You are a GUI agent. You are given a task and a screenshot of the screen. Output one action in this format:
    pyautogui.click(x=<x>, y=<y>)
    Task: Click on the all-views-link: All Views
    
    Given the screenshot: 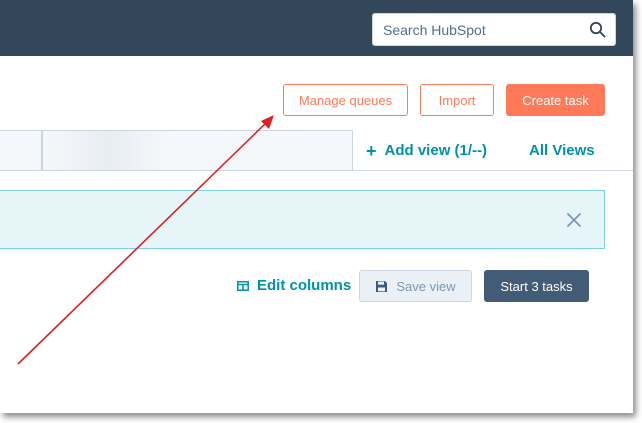 What is the action you would take?
    pyautogui.click(x=562, y=150)
    